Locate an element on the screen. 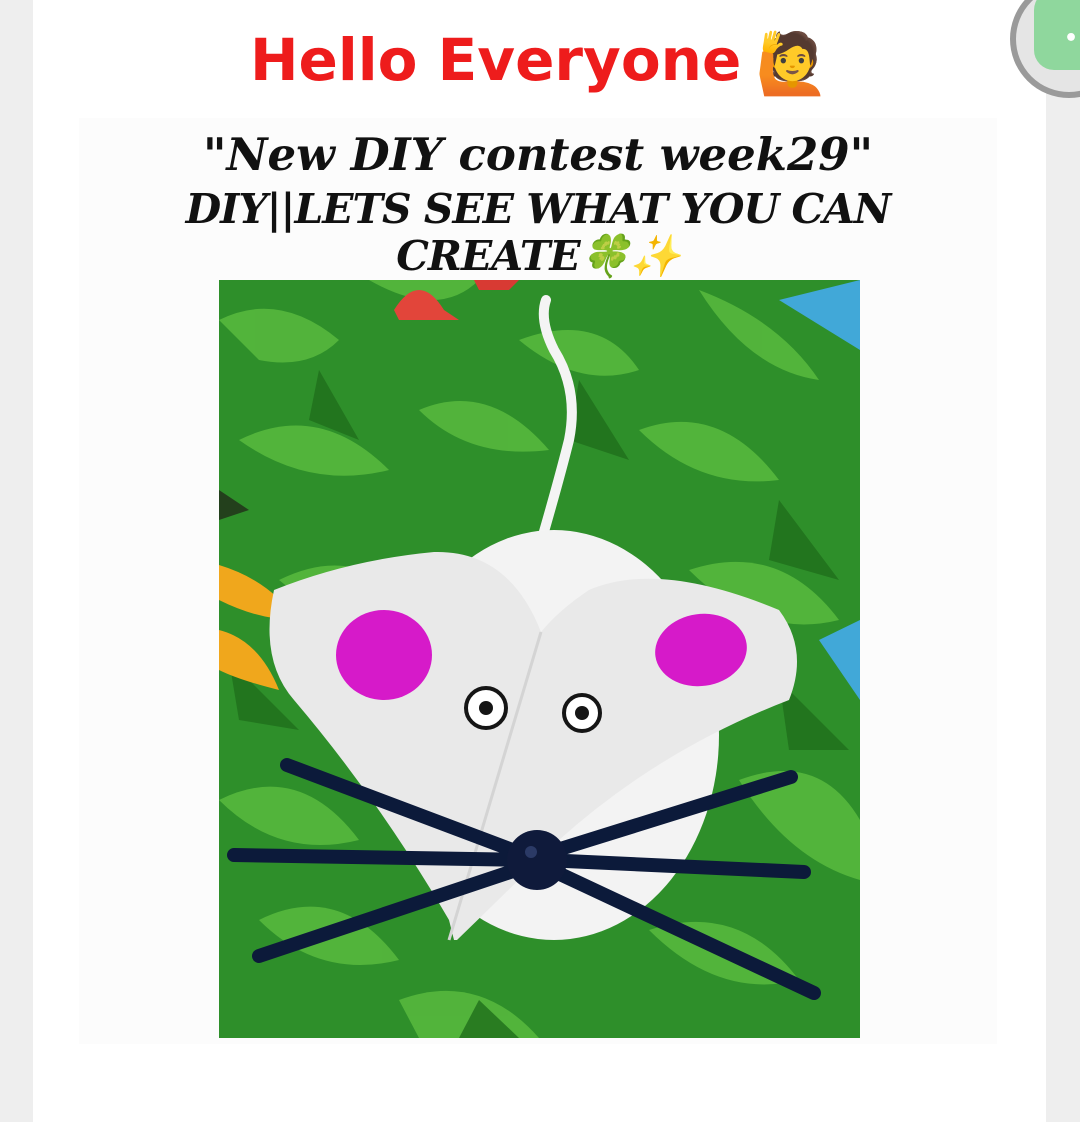  image-caption-line3: CREATE🍀✨ is located at coordinates (538, 256).